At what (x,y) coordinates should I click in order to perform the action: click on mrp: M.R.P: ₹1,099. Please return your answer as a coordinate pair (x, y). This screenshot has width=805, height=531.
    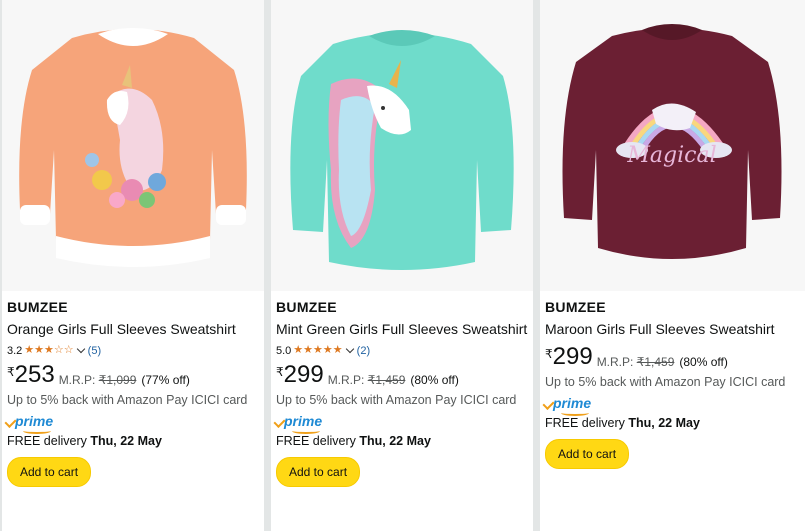
    Looking at the image, I should click on (97, 380).